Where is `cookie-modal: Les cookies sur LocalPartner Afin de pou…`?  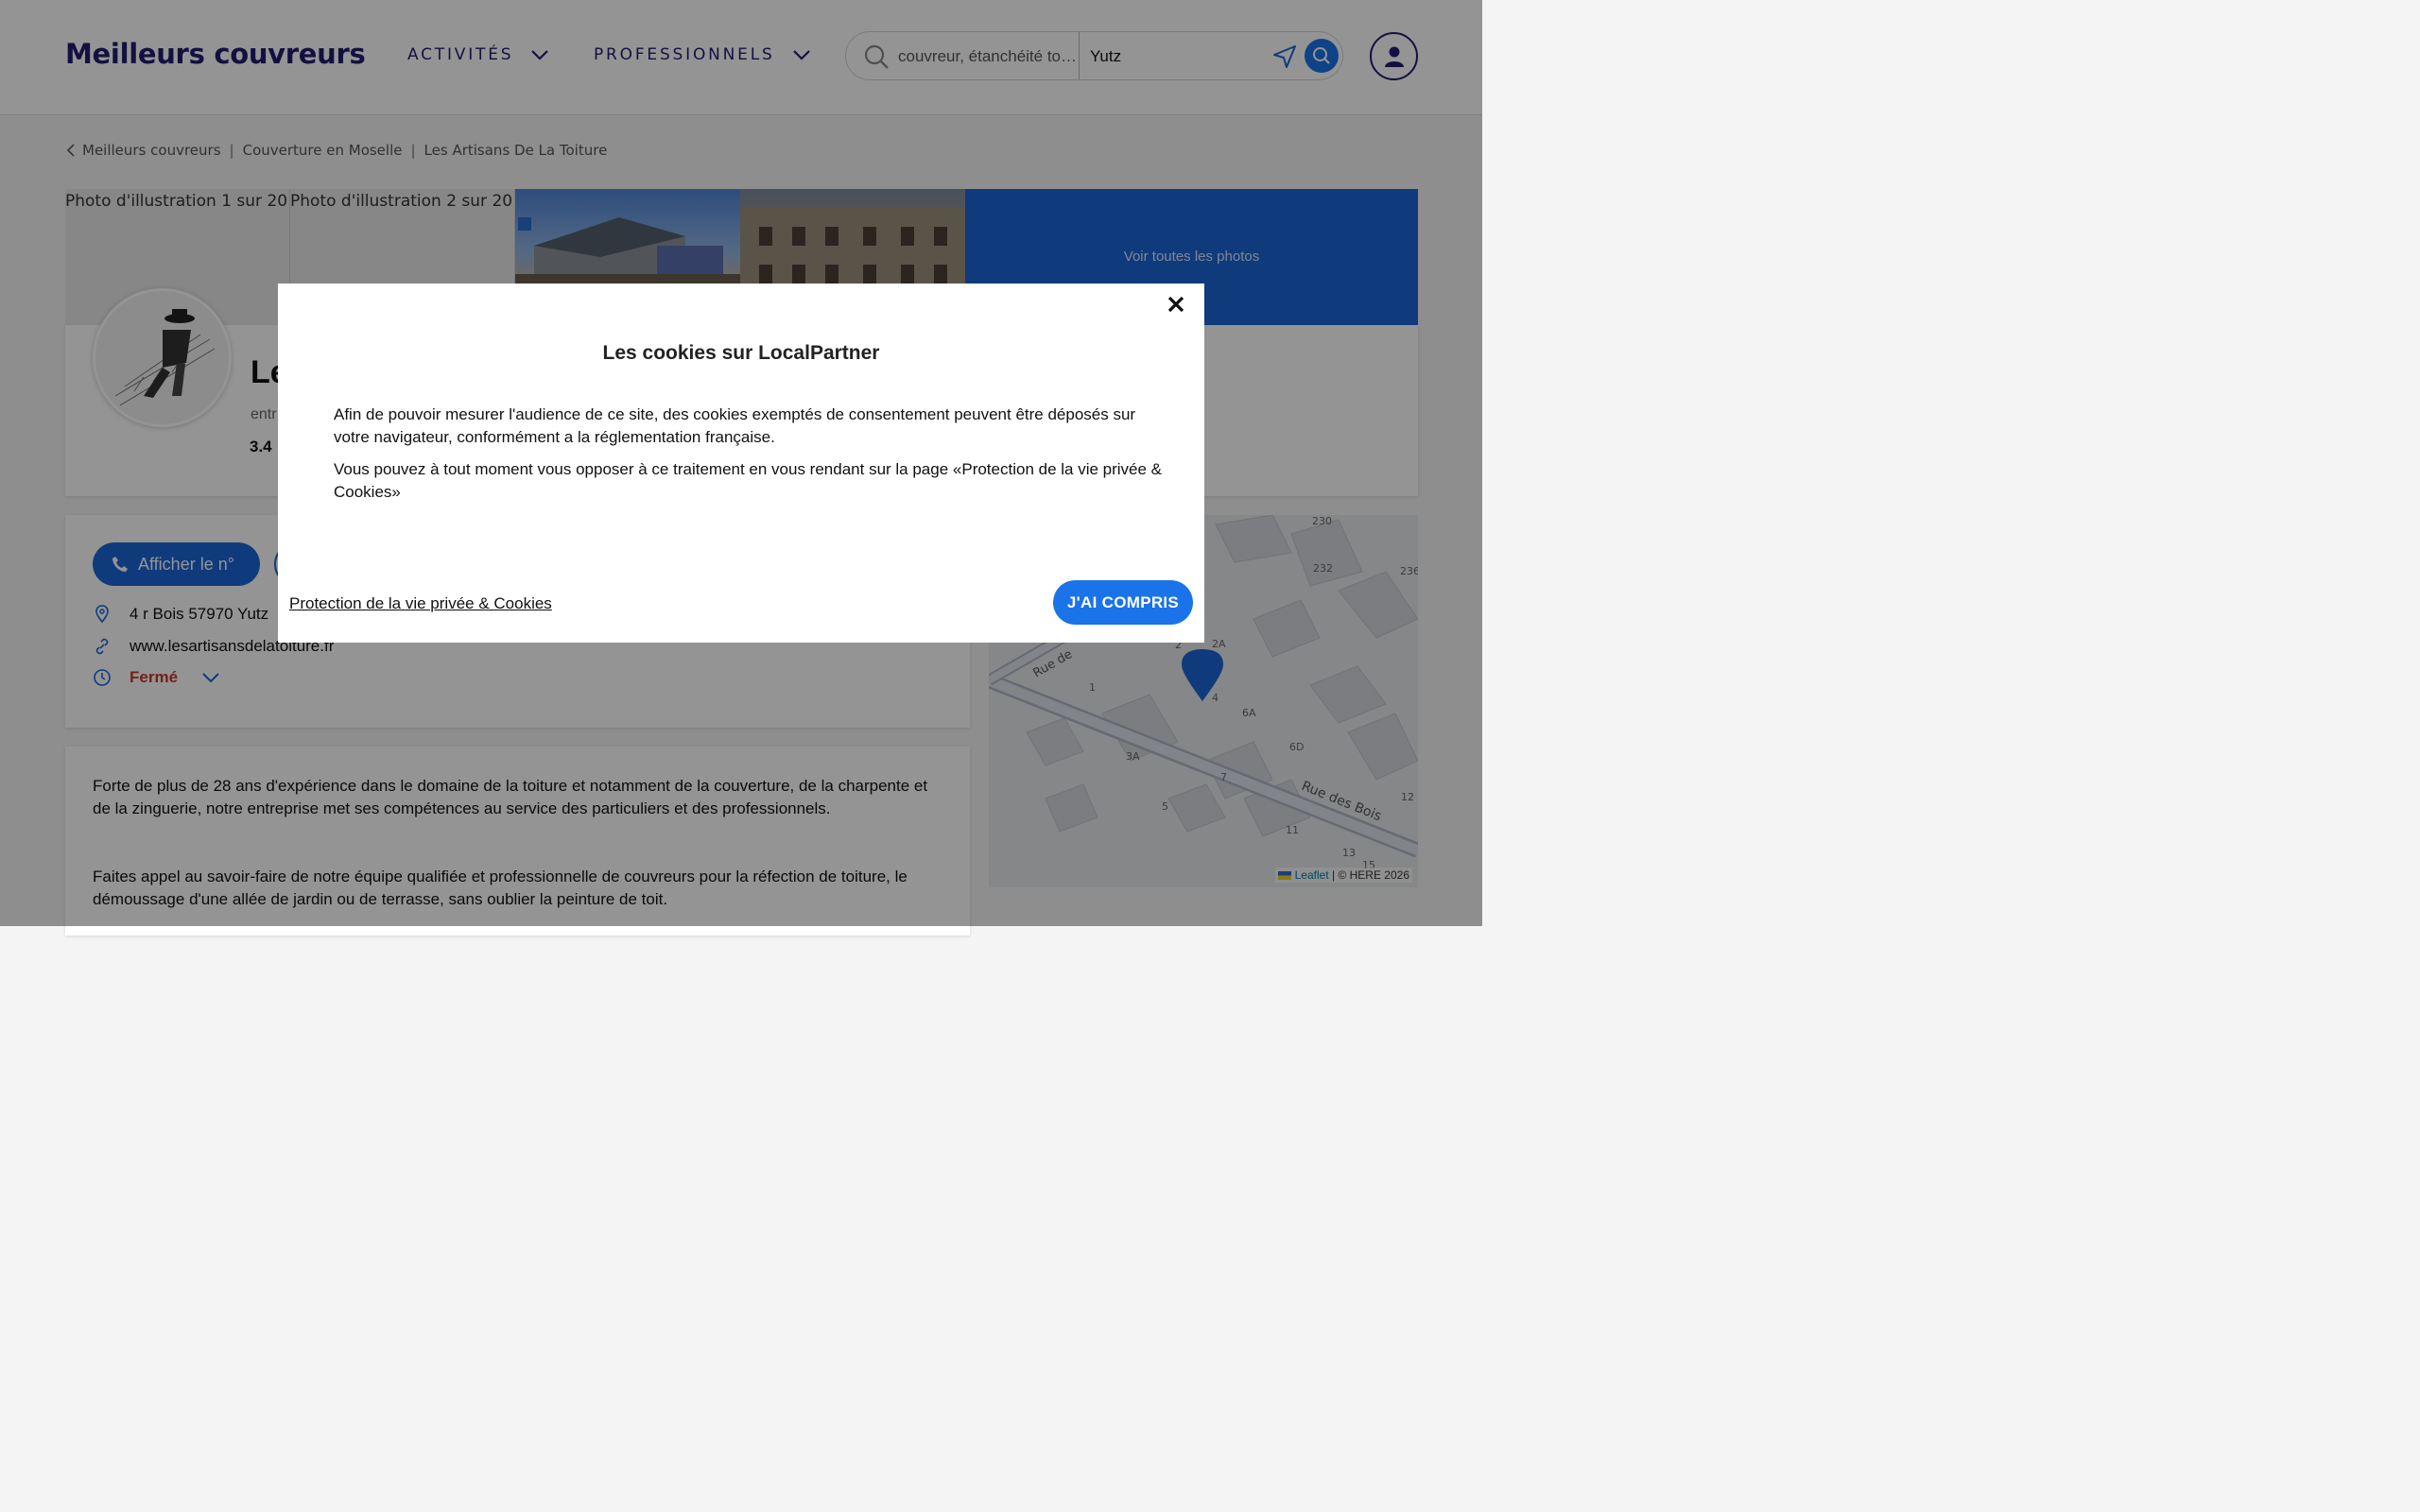 cookie-modal: Les cookies sur LocalPartner Afin de pou… is located at coordinates (741, 463).